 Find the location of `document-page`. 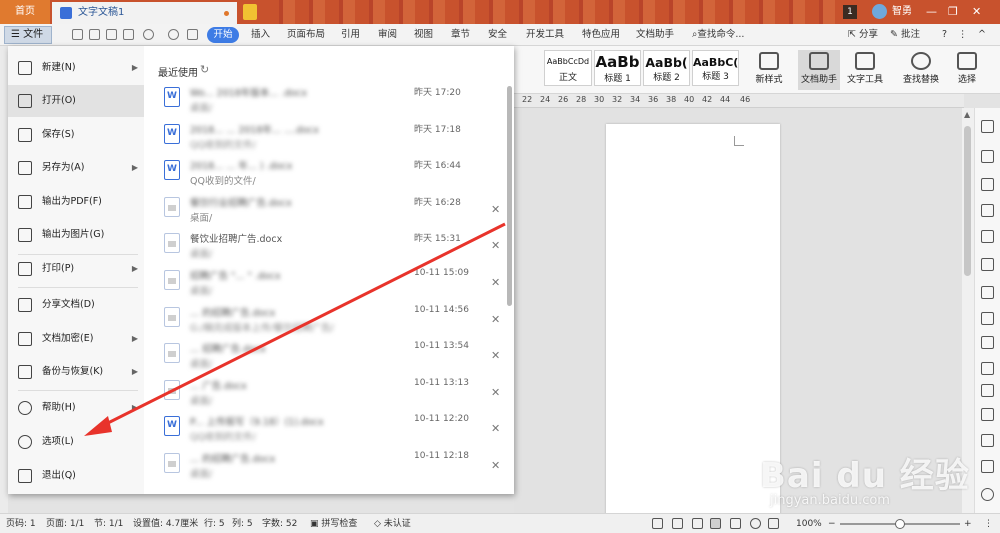

document-page is located at coordinates (693, 320).